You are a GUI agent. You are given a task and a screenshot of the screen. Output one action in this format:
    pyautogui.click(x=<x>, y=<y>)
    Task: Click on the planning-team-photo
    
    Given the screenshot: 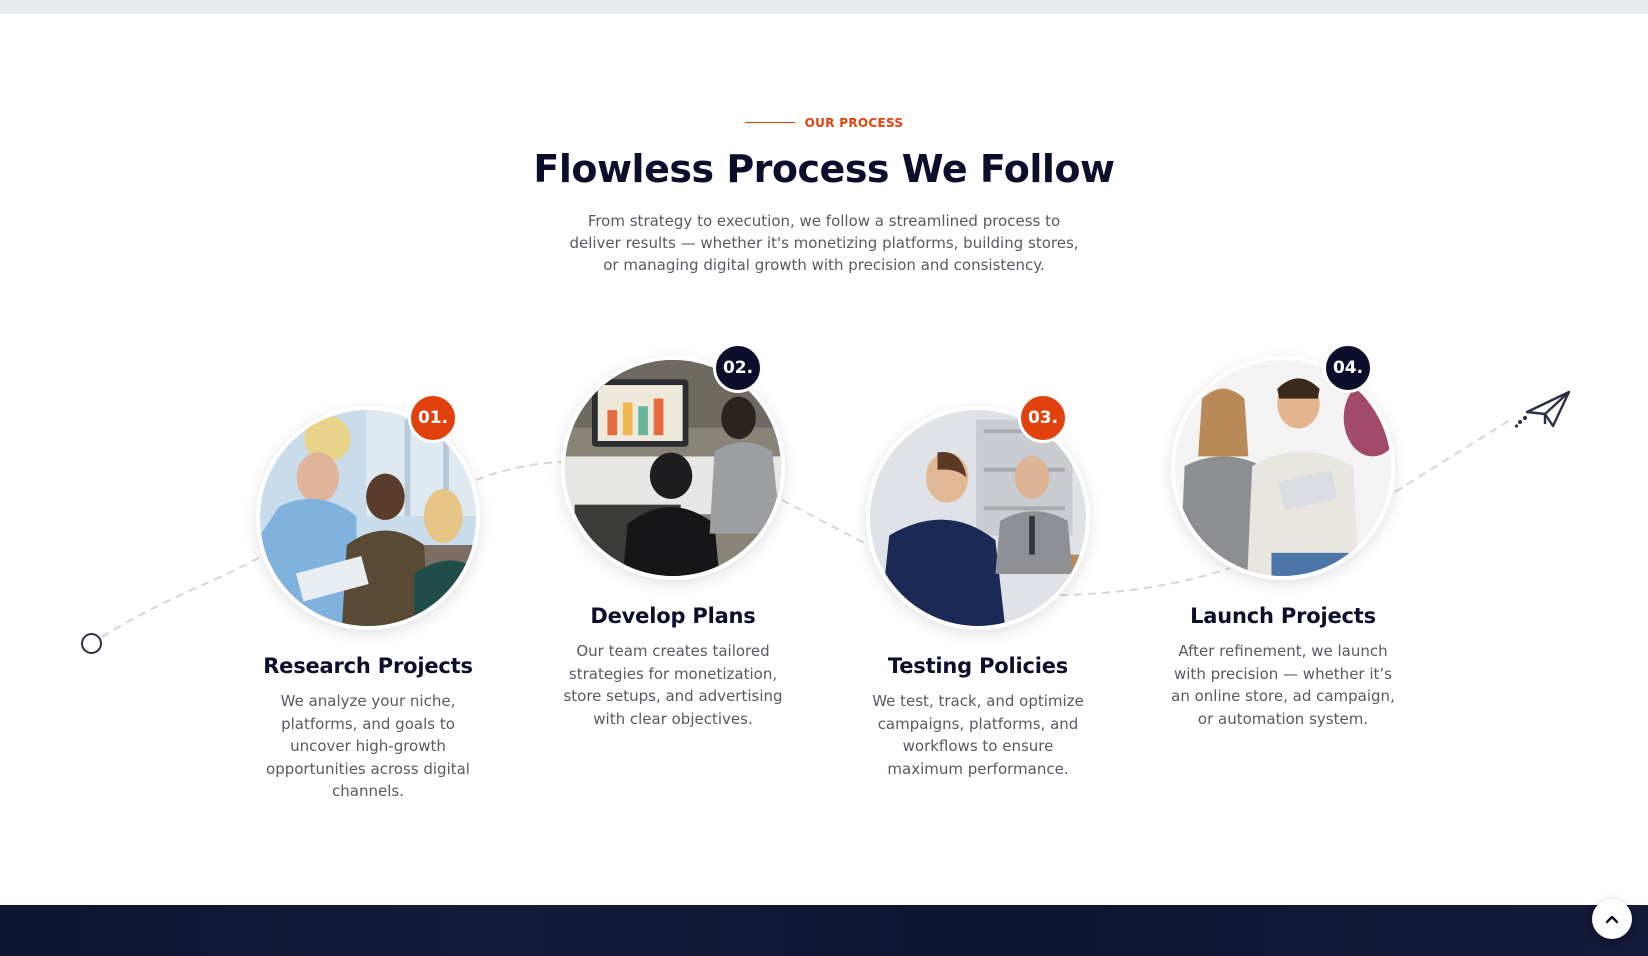 What is the action you would take?
    pyautogui.click(x=673, y=468)
    